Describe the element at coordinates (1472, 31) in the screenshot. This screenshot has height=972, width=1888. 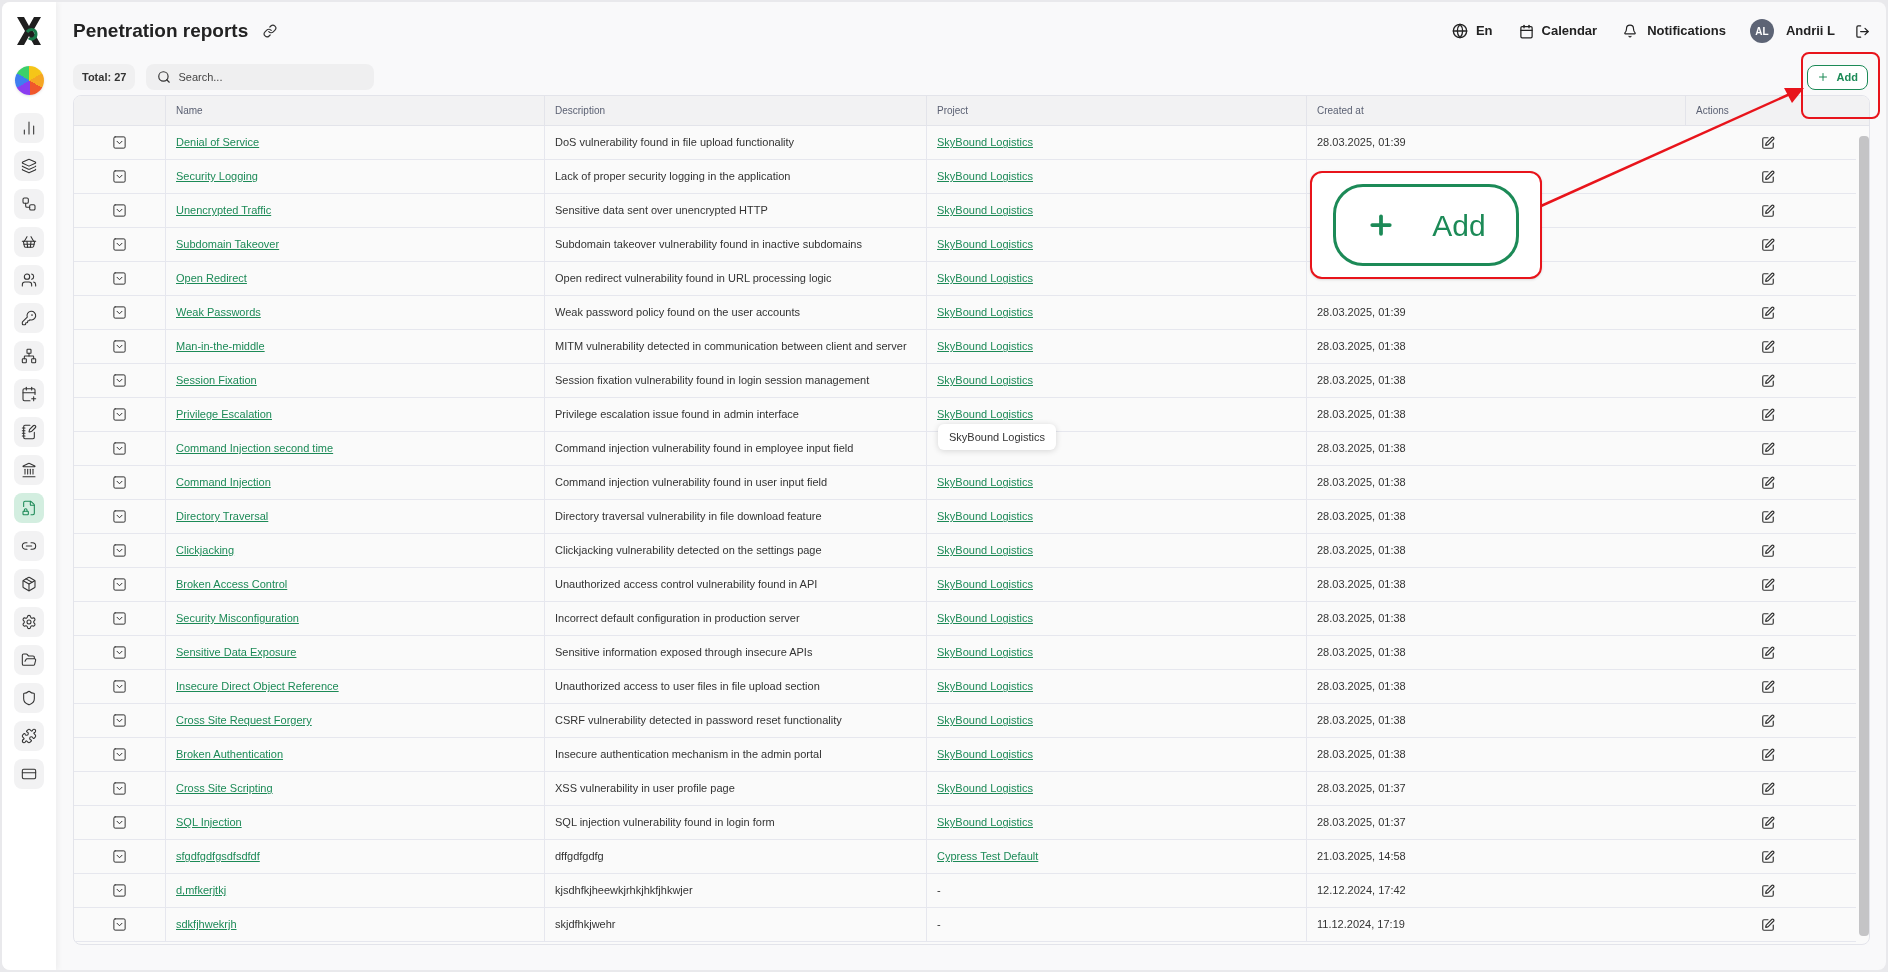
I see `language-button: En` at that location.